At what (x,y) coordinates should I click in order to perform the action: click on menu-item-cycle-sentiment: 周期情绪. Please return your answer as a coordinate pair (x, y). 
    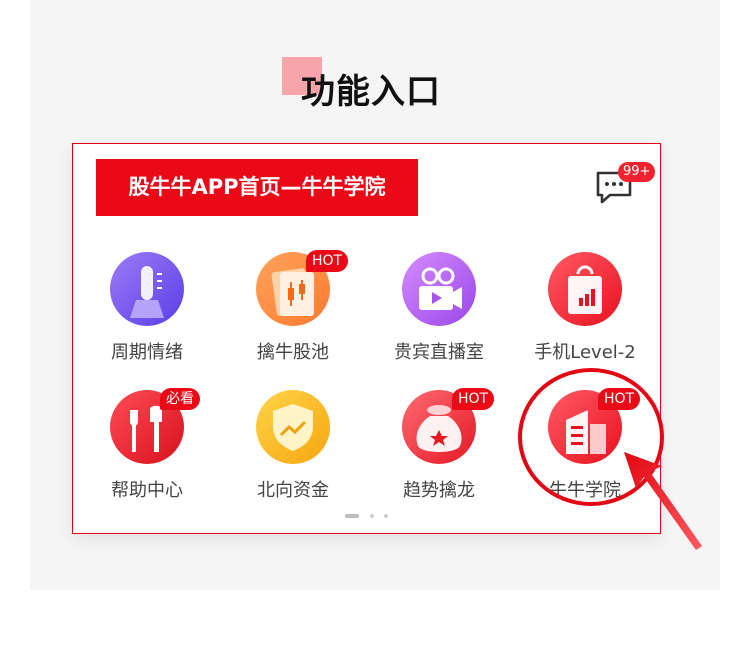
    Looking at the image, I should click on (147, 312).